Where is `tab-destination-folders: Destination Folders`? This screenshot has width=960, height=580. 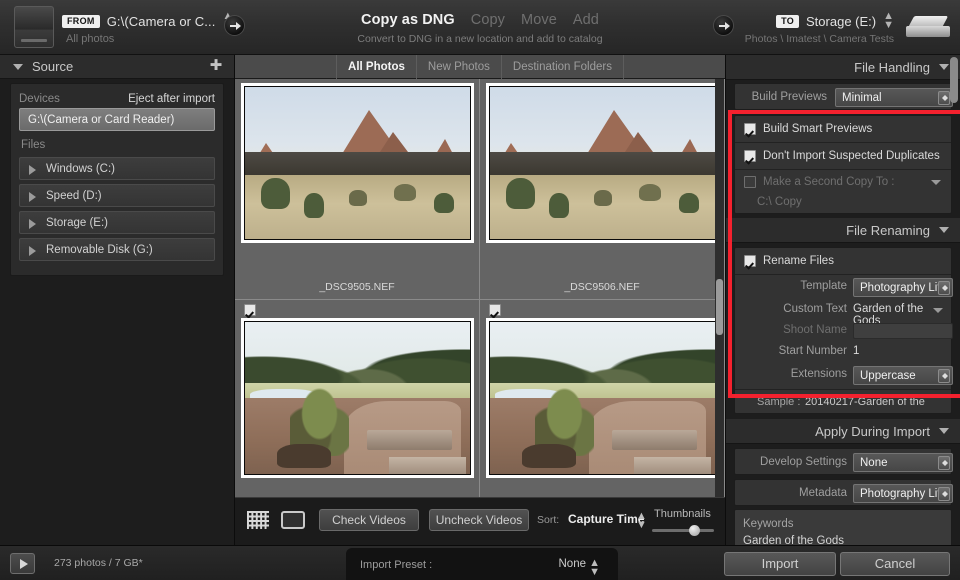
tab-destination-folders: Destination Folders is located at coordinates (562, 67).